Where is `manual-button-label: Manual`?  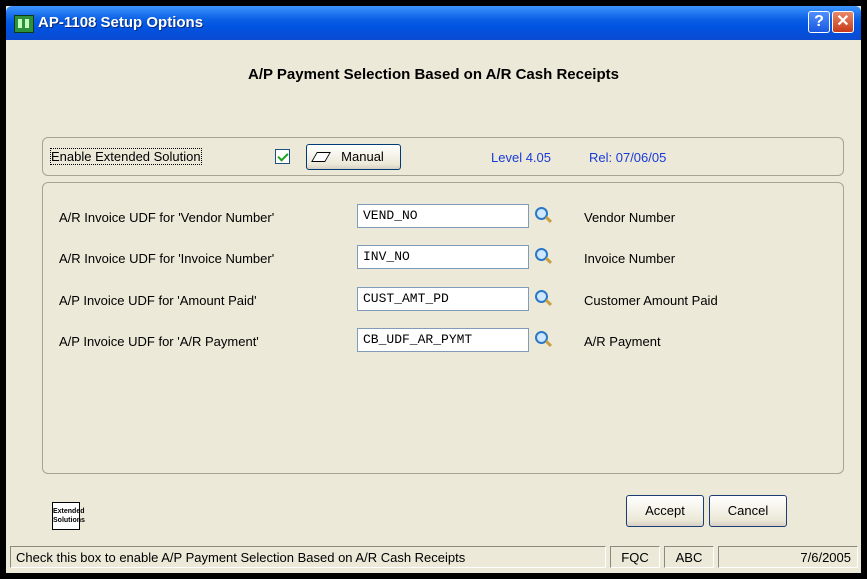 manual-button-label: Manual is located at coordinates (362, 156).